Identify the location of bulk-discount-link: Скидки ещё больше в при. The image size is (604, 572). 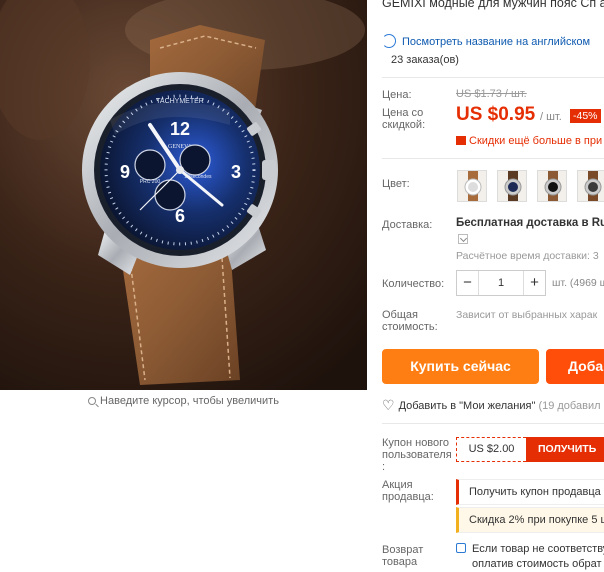
(529, 141).